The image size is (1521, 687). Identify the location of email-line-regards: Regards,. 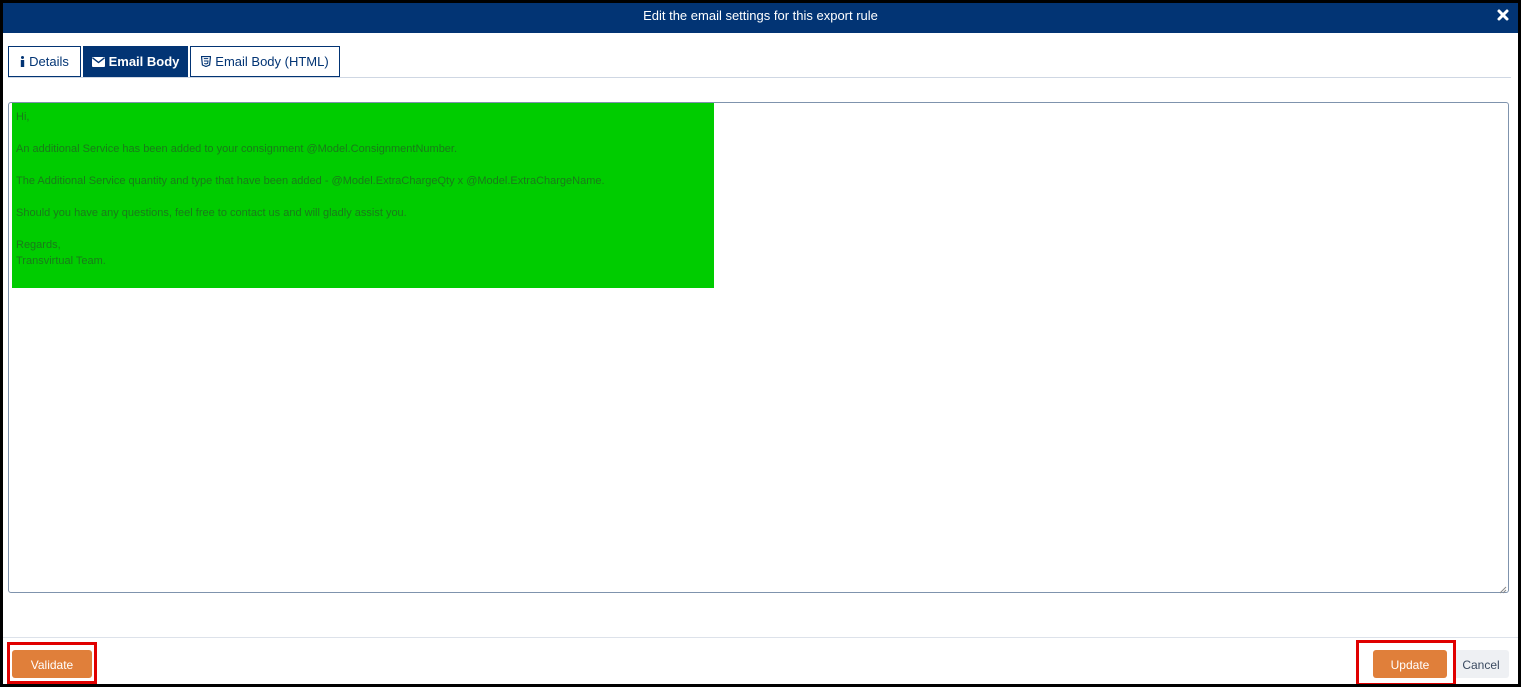
(38, 245).